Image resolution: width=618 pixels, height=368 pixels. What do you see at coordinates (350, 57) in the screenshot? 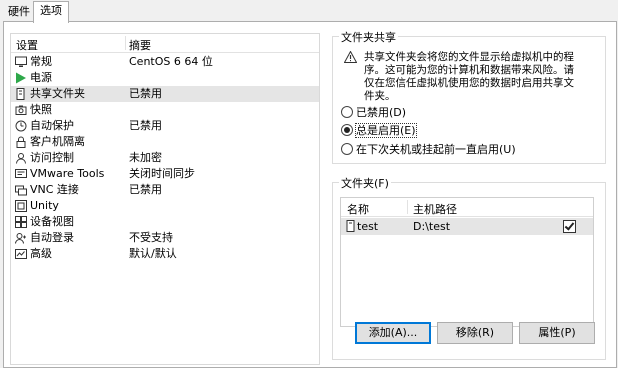
I see `warning-icon` at bounding box center [350, 57].